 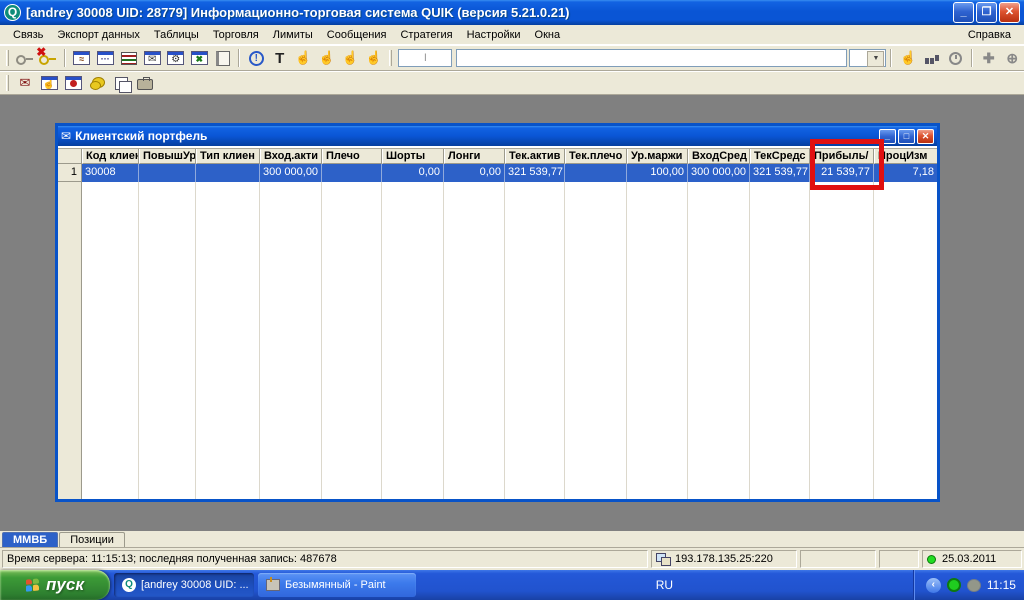 I want to click on restore-button: ❐, so click(x=986, y=12).